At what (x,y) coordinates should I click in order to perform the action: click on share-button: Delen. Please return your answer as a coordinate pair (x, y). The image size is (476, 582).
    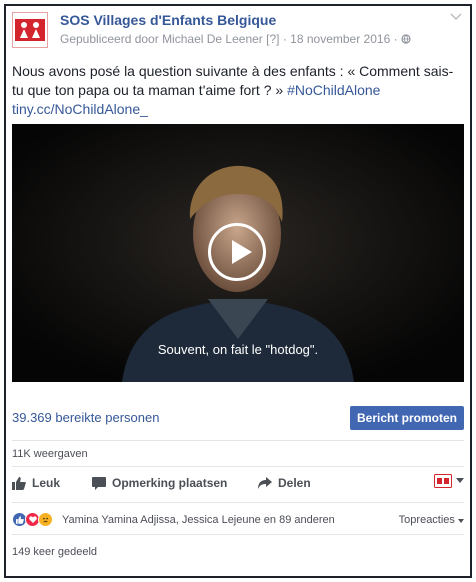
    Looking at the image, I should click on (284, 483).